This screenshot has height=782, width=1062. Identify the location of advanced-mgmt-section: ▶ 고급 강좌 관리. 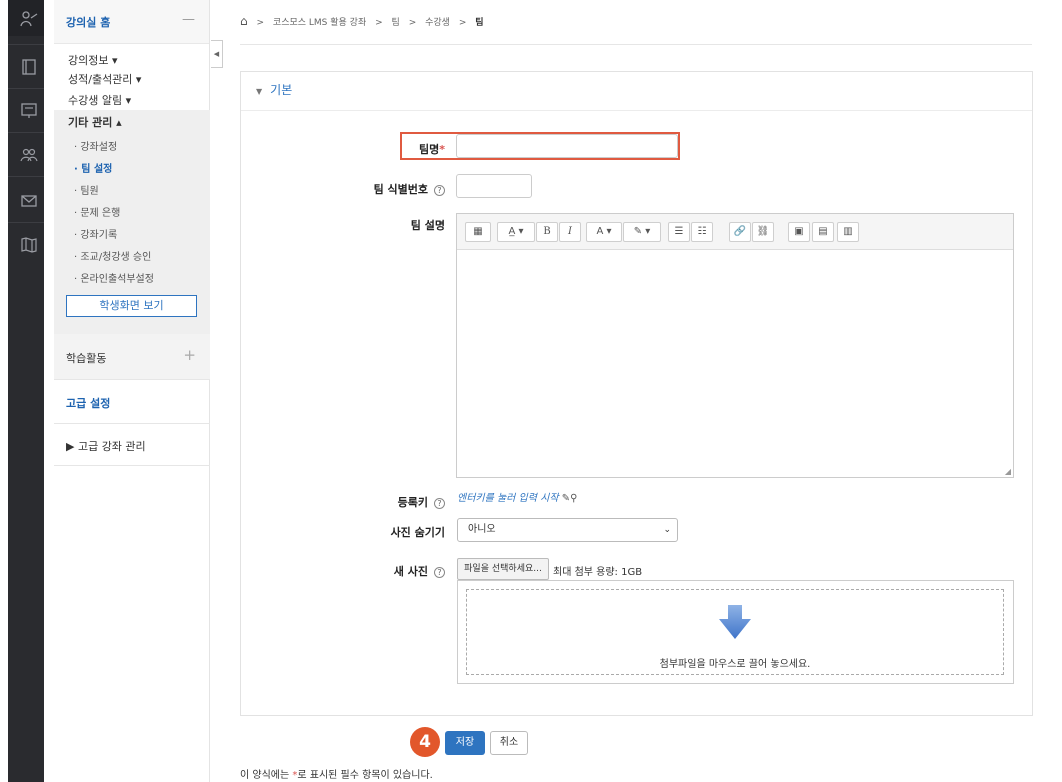
(132, 445).